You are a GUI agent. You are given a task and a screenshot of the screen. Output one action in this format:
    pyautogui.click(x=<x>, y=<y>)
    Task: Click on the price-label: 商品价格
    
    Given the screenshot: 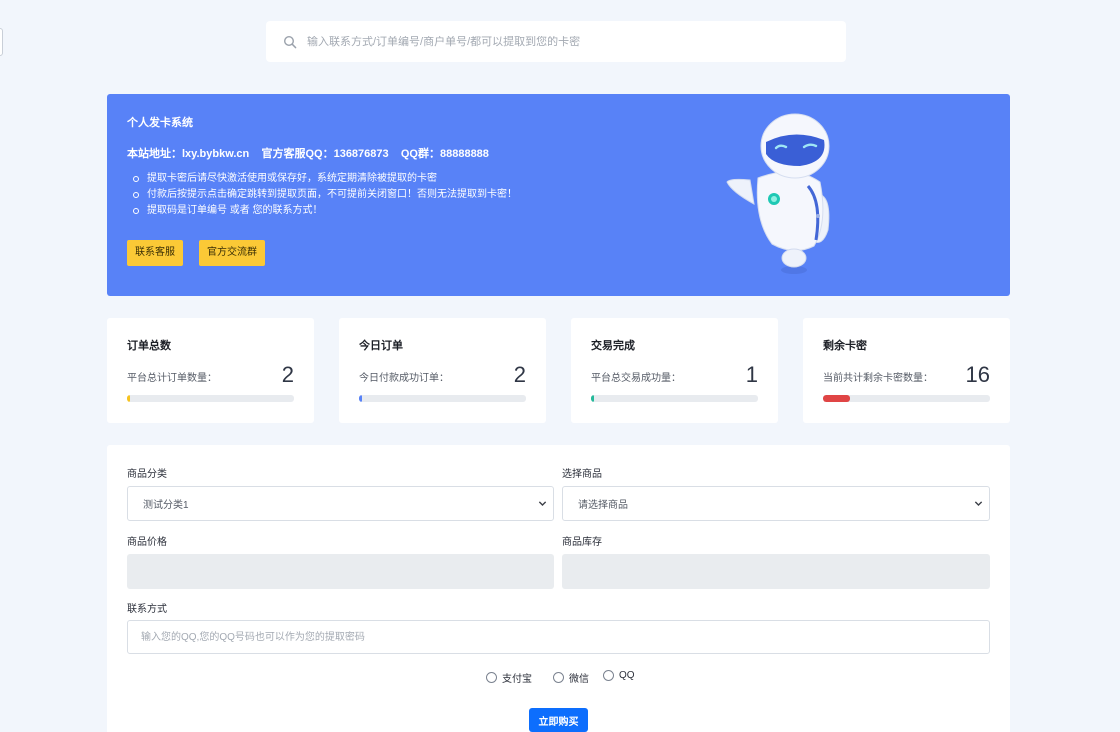 What is the action you would take?
    pyautogui.click(x=147, y=542)
    